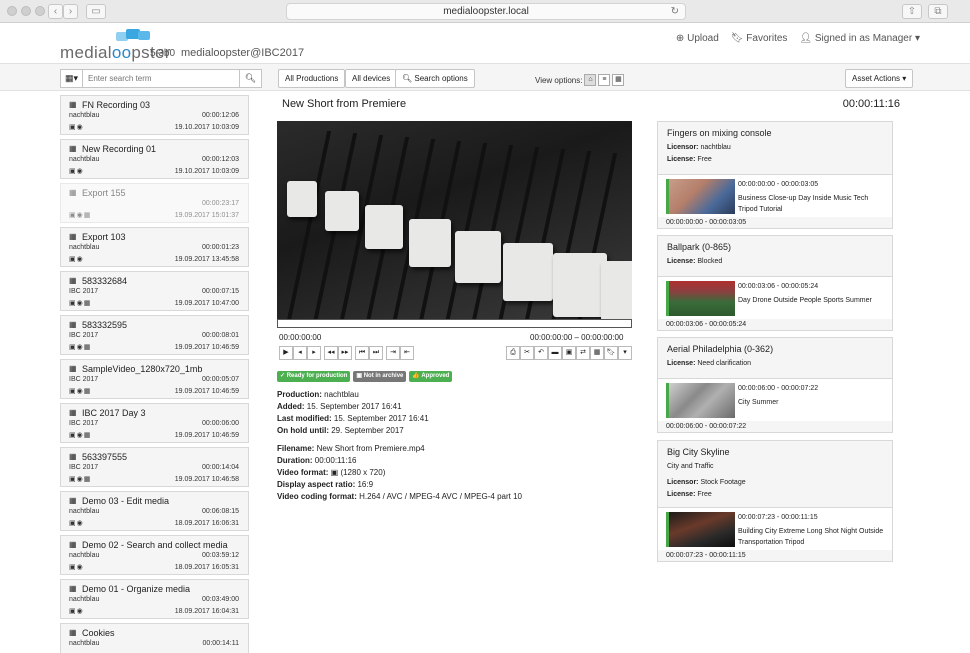  I want to click on search-input, so click(161, 78).